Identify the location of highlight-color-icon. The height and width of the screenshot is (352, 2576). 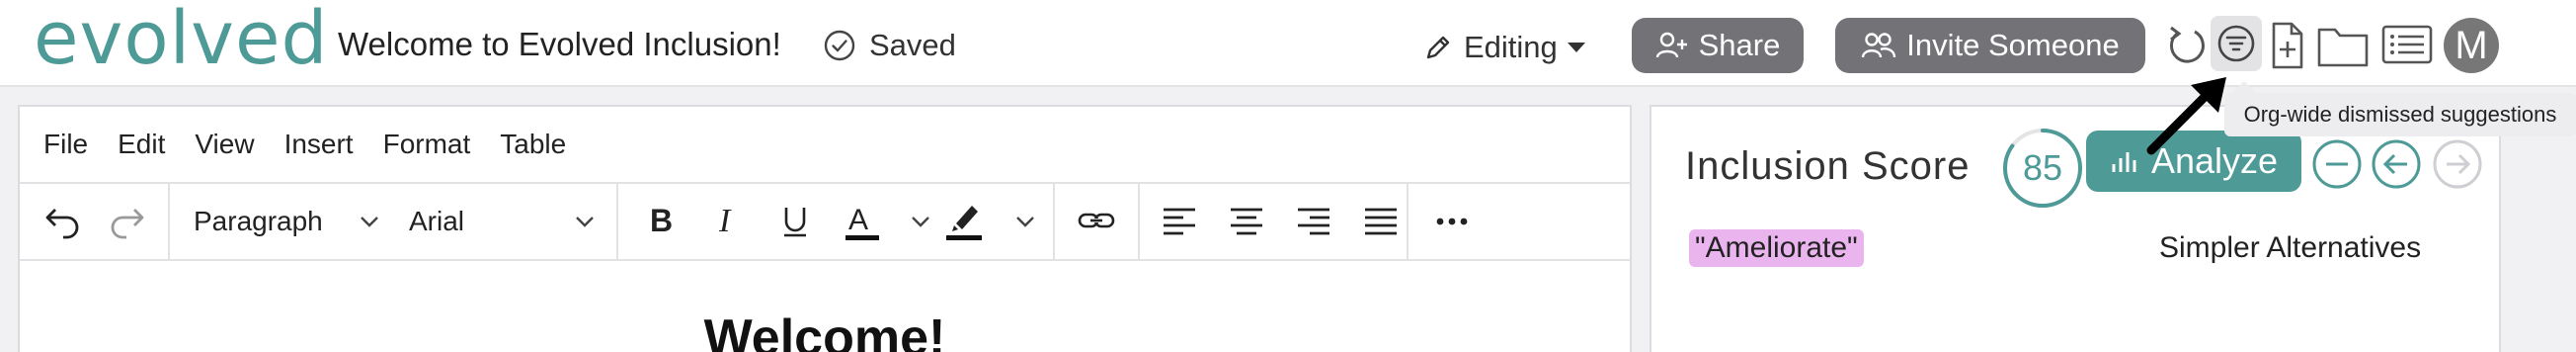
(965, 221).